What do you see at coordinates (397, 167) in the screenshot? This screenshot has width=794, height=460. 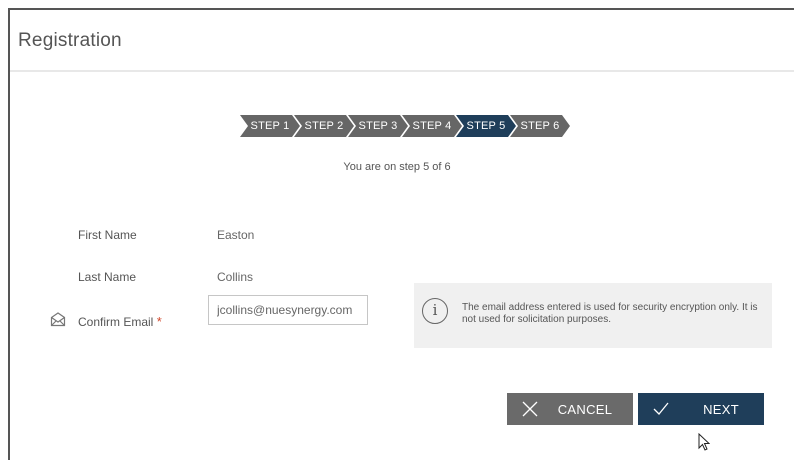 I see `step-status-text: You are on step 5 of 6` at bounding box center [397, 167].